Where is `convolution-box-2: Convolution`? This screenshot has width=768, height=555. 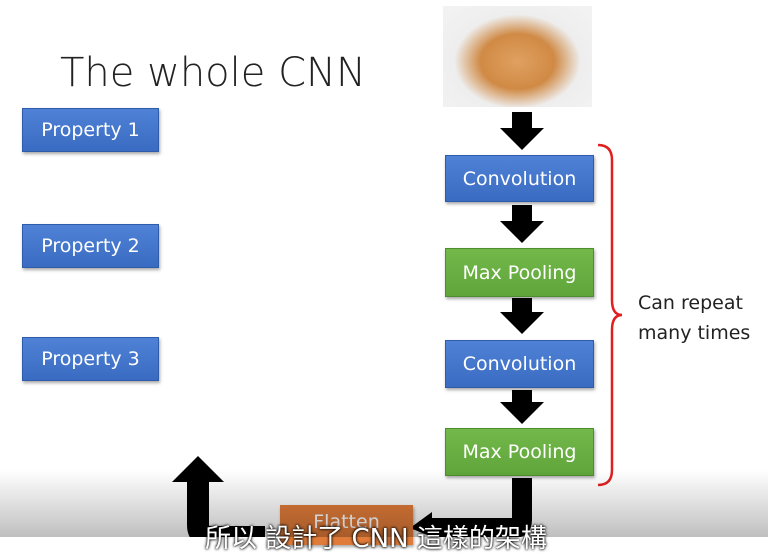 convolution-box-2: Convolution is located at coordinates (519, 364).